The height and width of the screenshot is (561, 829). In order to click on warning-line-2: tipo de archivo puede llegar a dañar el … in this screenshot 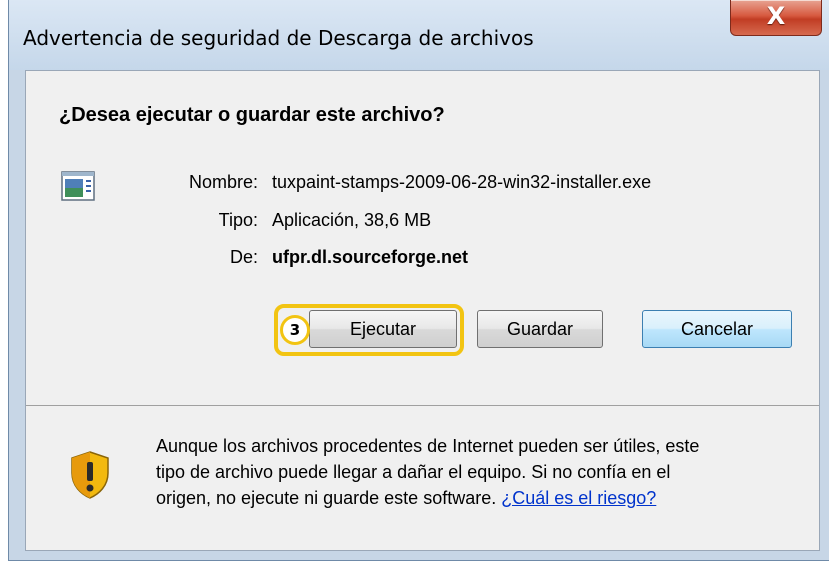, I will do `click(413, 472)`.